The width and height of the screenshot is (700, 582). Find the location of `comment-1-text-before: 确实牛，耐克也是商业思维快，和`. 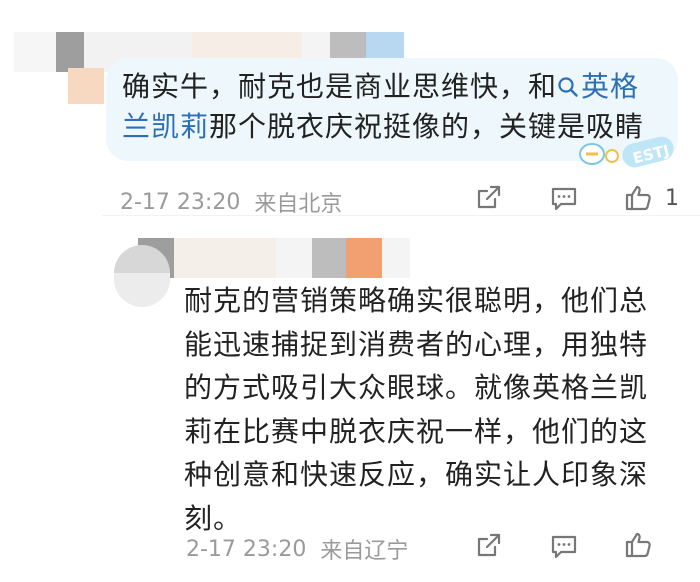

comment-1-text-before: 确实牛，耐克也是商业思维快，和 is located at coordinates (340, 86).